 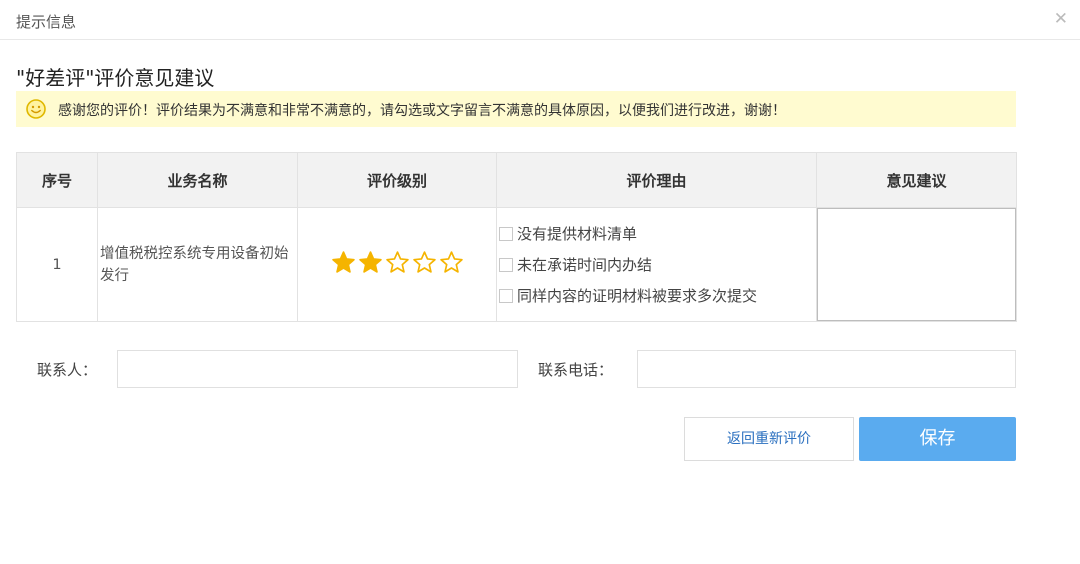 What do you see at coordinates (826, 369) in the screenshot?
I see `contact-phone-input` at bounding box center [826, 369].